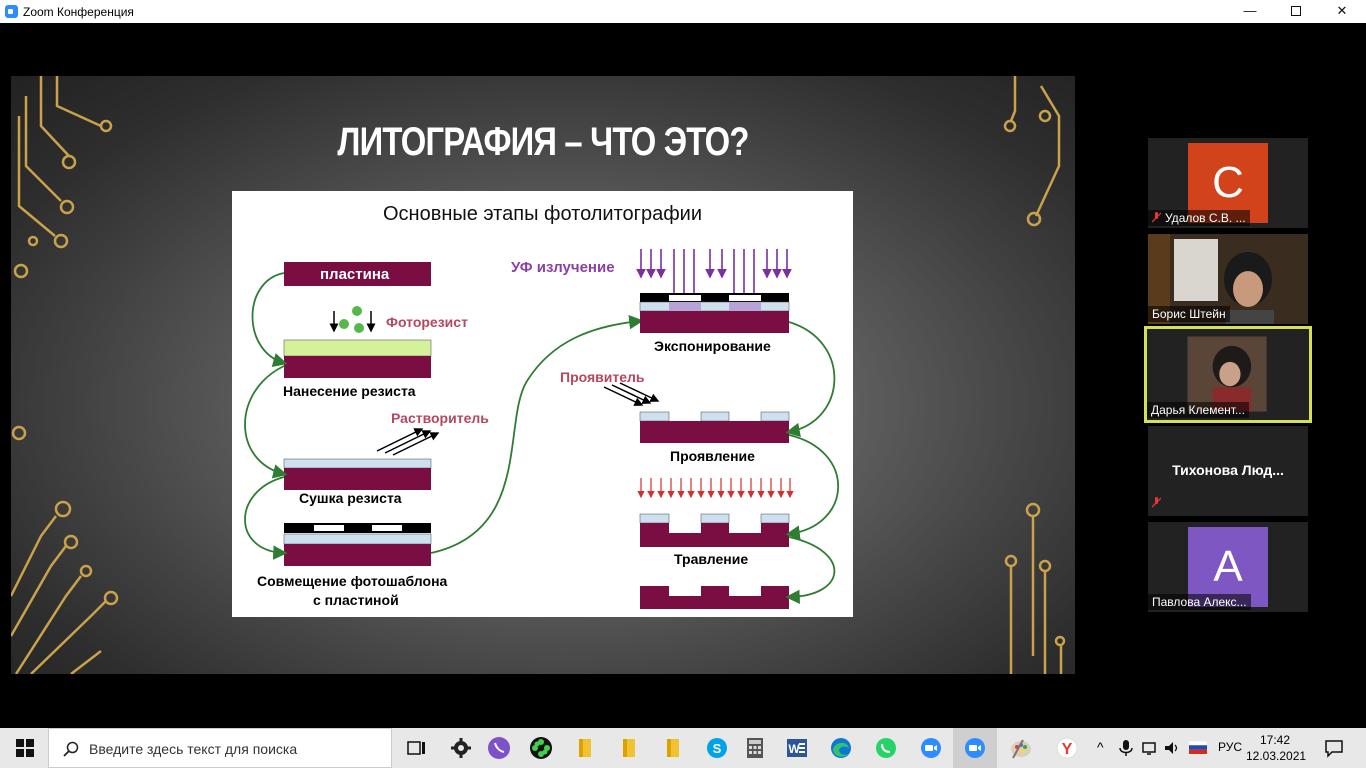 The width and height of the screenshot is (1366, 768). Describe the element at coordinates (975, 748) in the screenshot. I see `zoom-meeting-icon` at that location.